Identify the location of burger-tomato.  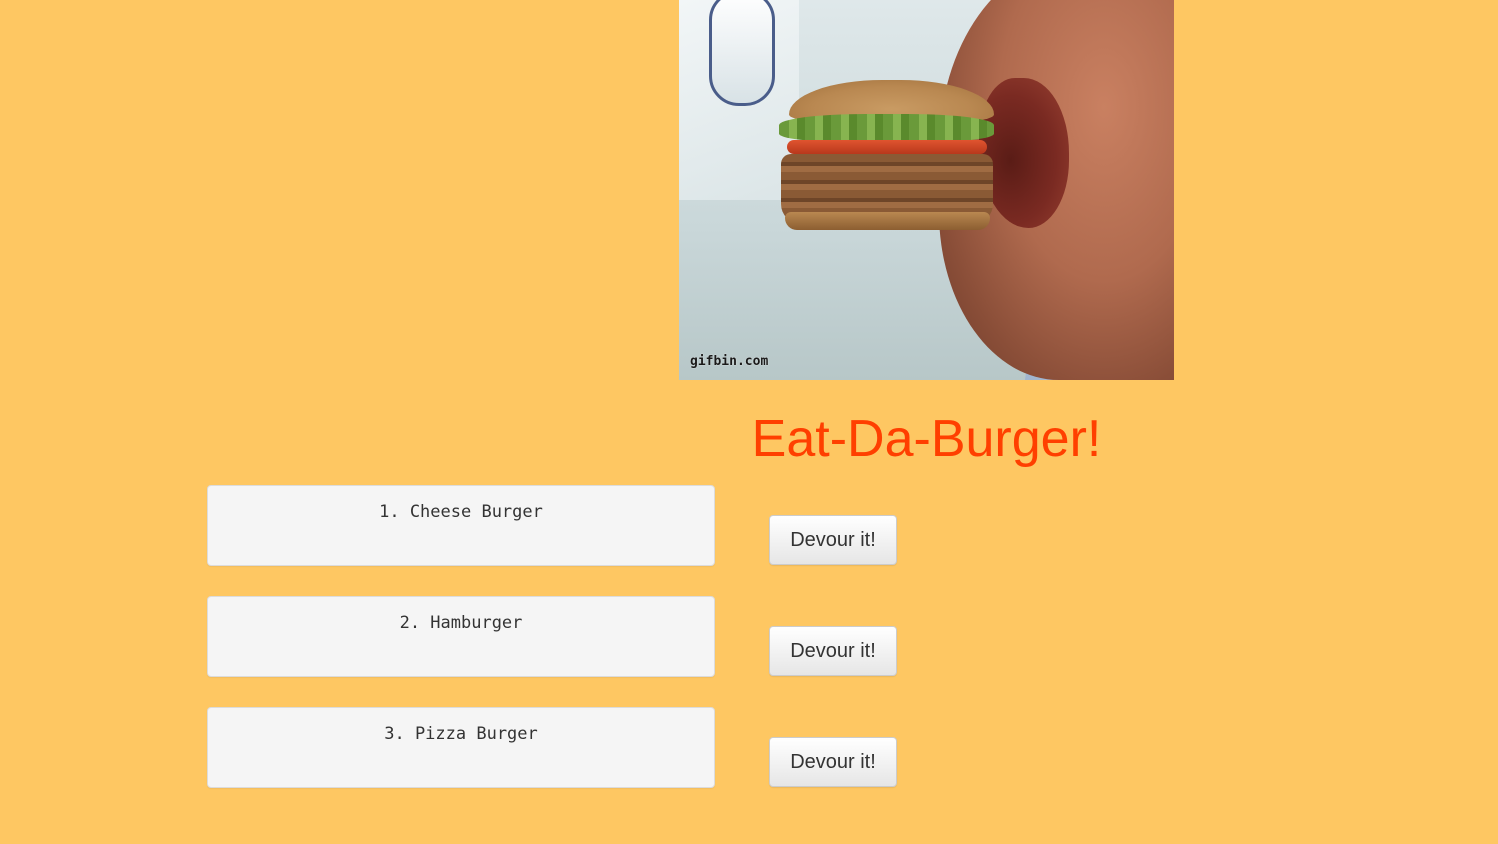
(887, 147).